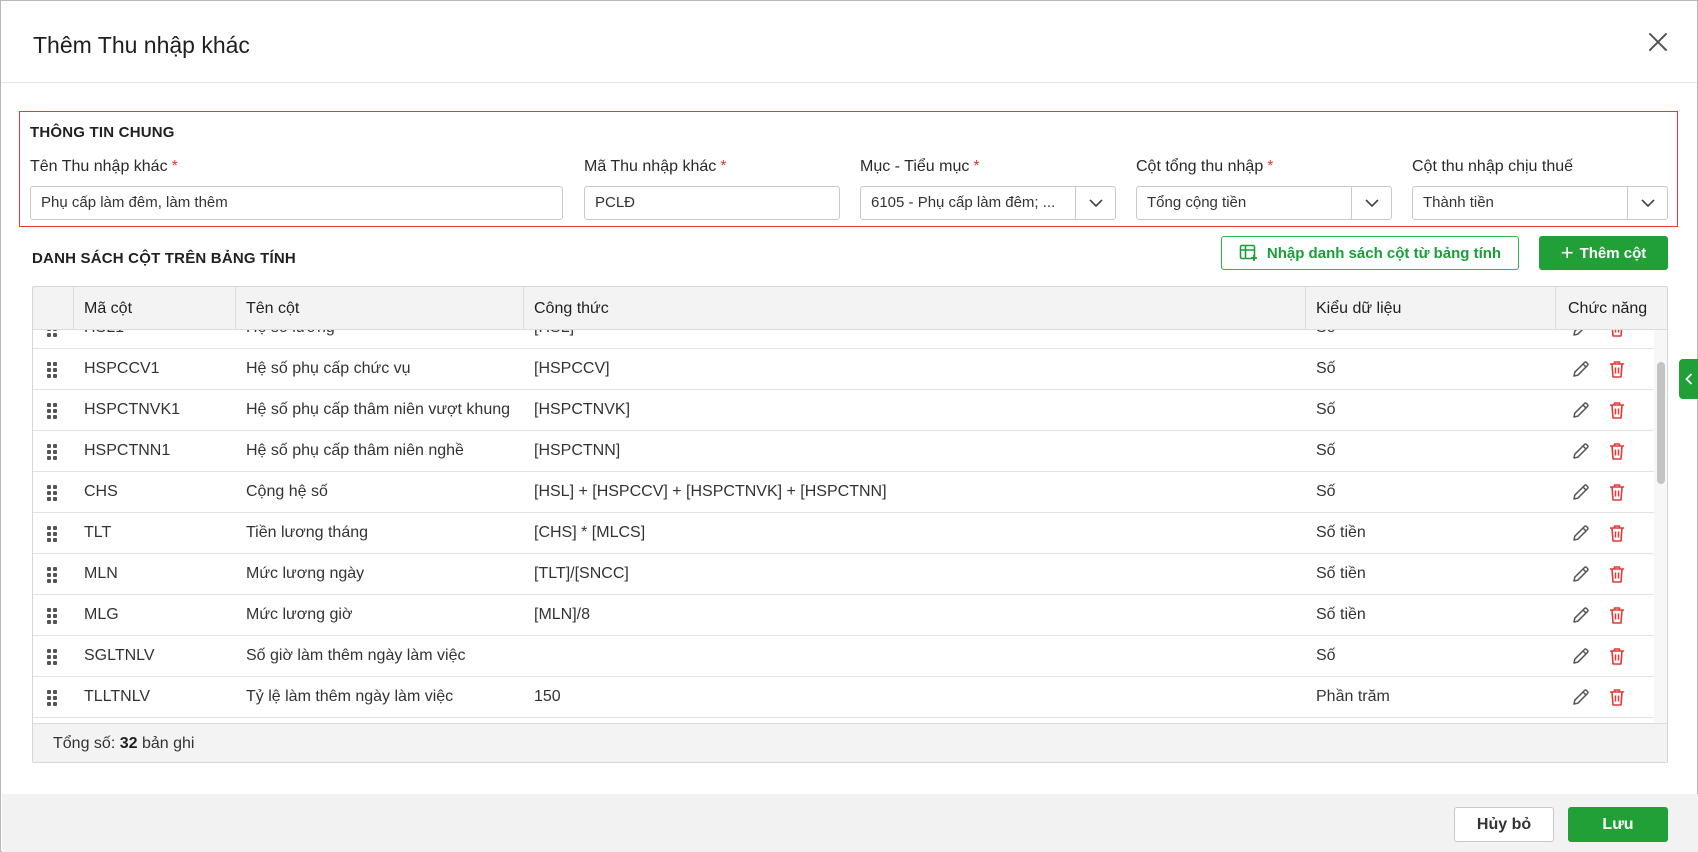  I want to click on total-column-select: Tổng cộng tiền, so click(1264, 203).